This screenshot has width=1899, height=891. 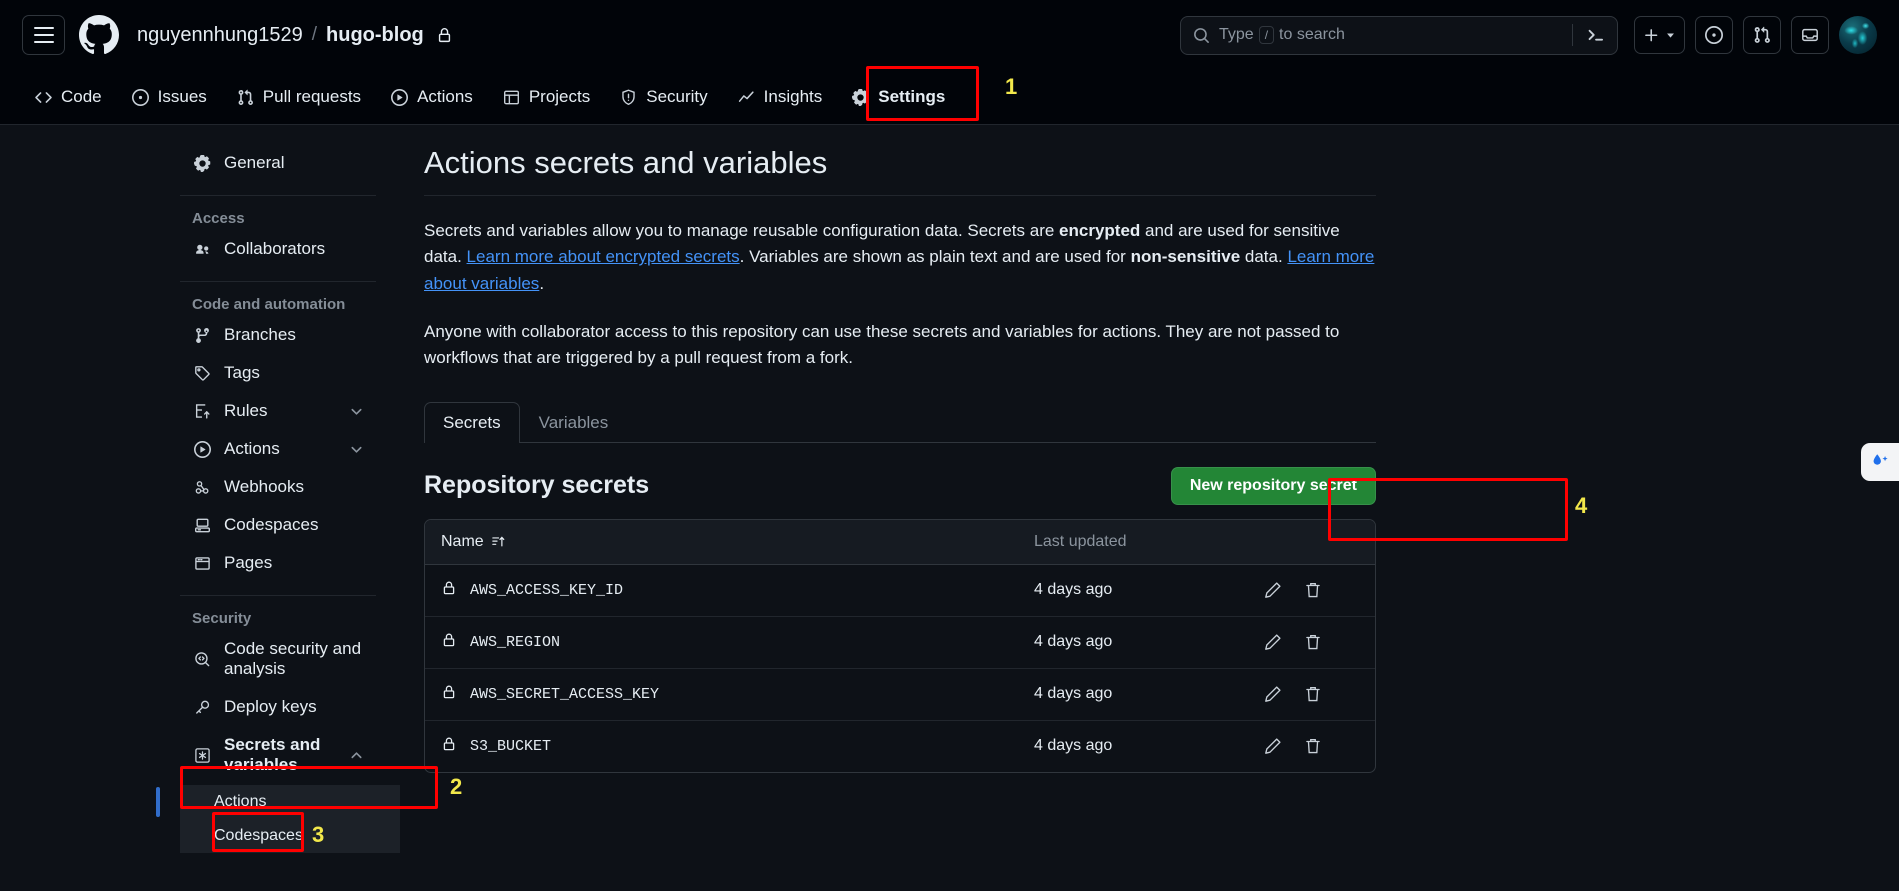 What do you see at coordinates (1858, 35) in the screenshot?
I see `user-avatar` at bounding box center [1858, 35].